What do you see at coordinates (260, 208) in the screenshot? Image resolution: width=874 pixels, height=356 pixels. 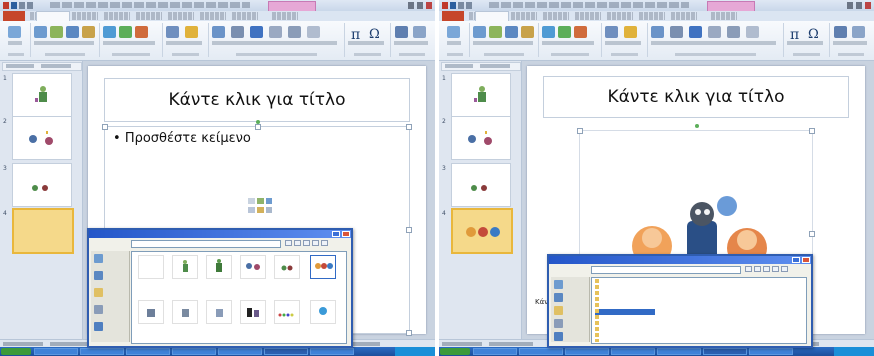 I see `insert-content-icons` at bounding box center [260, 208].